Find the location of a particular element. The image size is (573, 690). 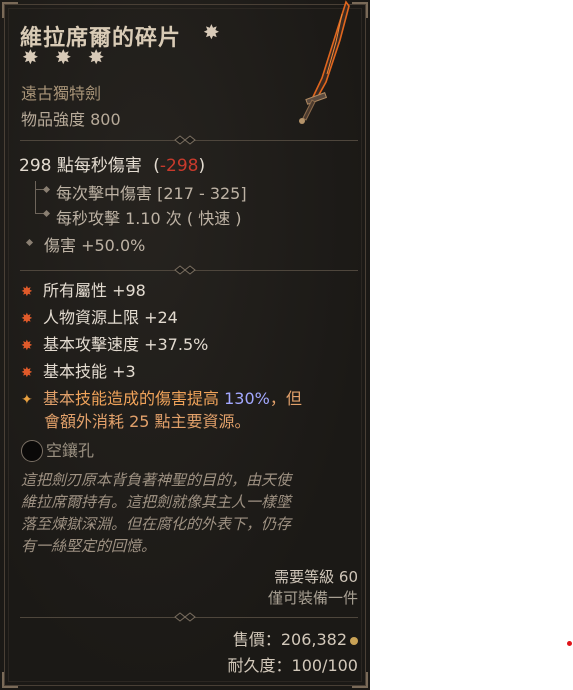

unique-power-line: ✦ 基本技能造成的傷害提高 130%，但 is located at coordinates (161, 397).